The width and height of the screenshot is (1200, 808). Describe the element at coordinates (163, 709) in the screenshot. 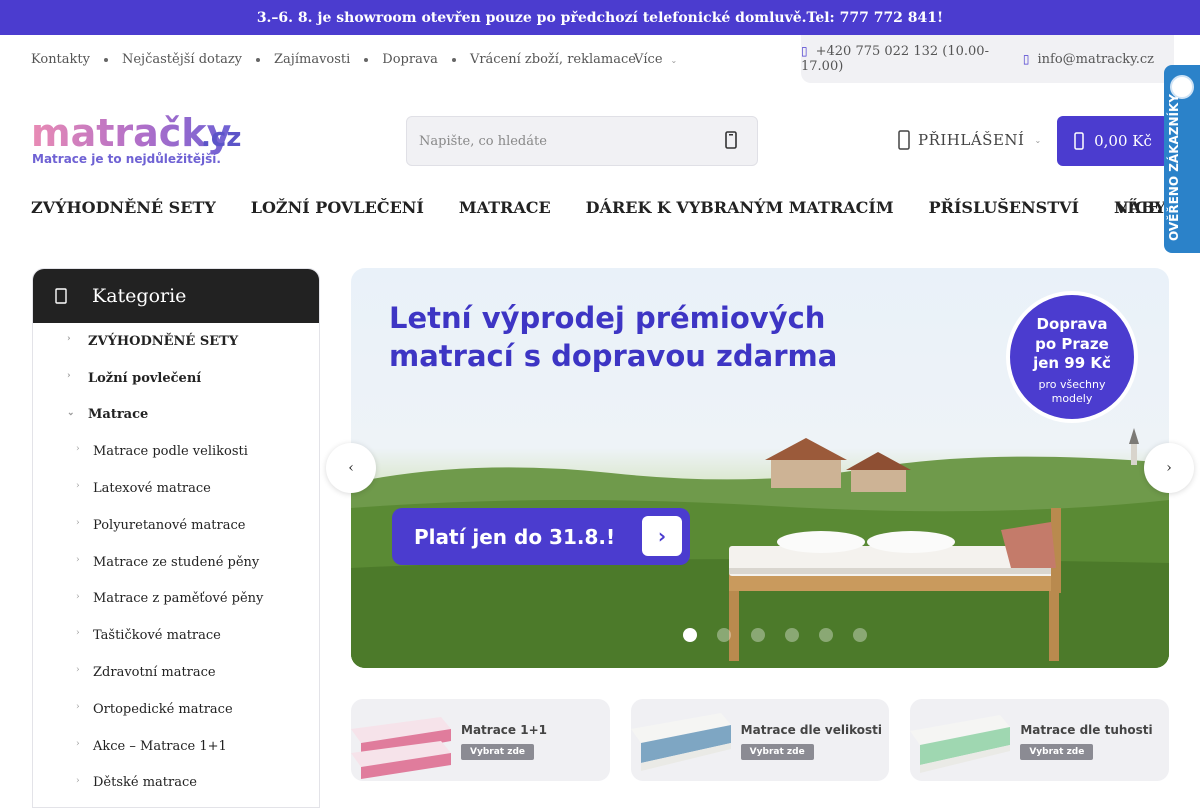

I see `subcategory-label: Ortopedické matrace` at that location.